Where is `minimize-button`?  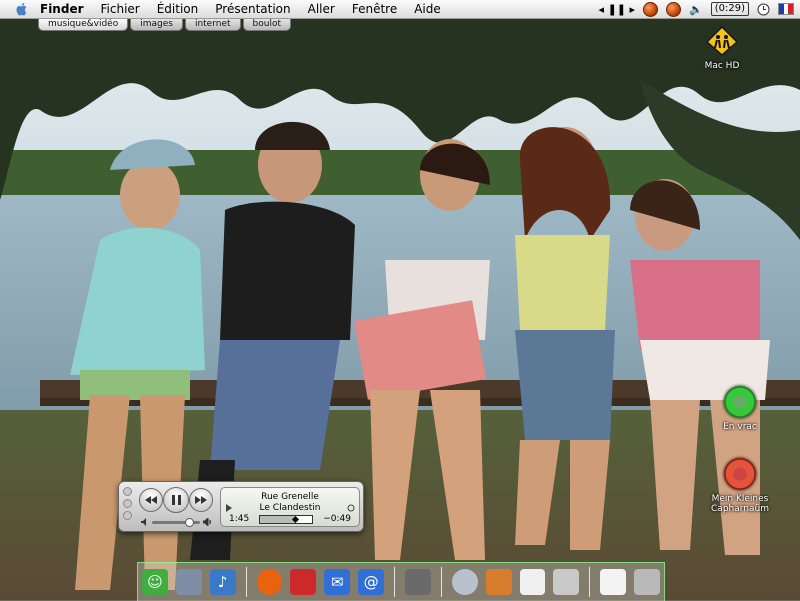
minimize-button is located at coordinates (127, 503).